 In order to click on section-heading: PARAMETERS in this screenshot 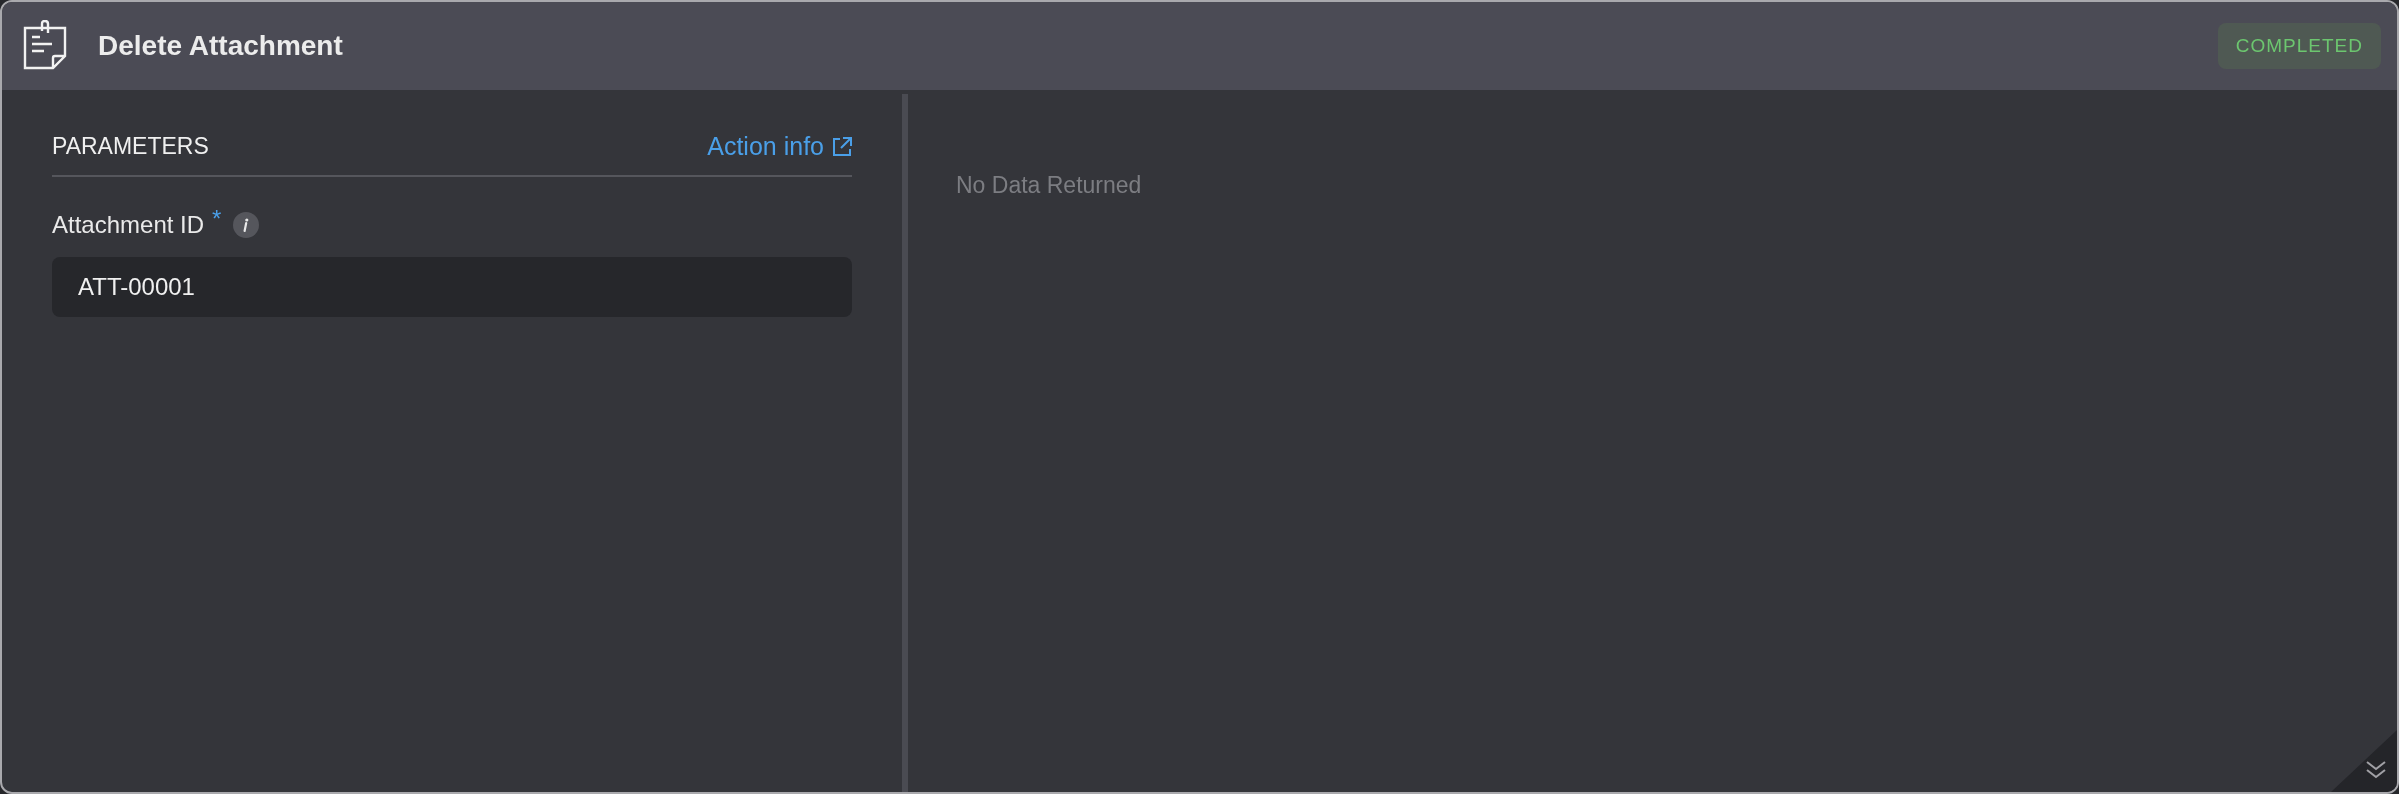, I will do `click(130, 146)`.